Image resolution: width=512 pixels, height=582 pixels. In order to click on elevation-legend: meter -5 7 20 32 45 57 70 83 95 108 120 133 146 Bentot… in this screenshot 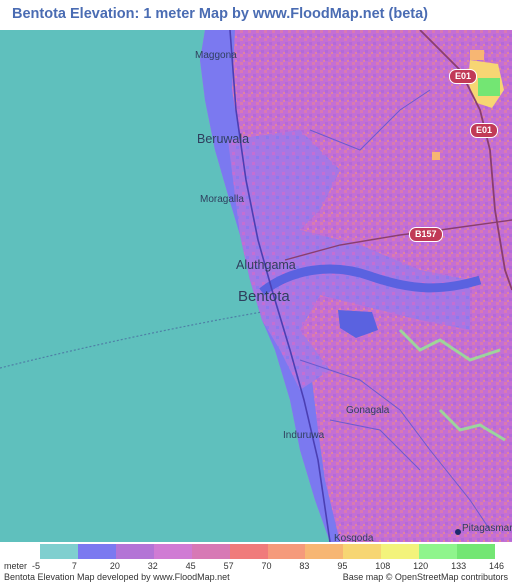, I will do `click(256, 562)`.